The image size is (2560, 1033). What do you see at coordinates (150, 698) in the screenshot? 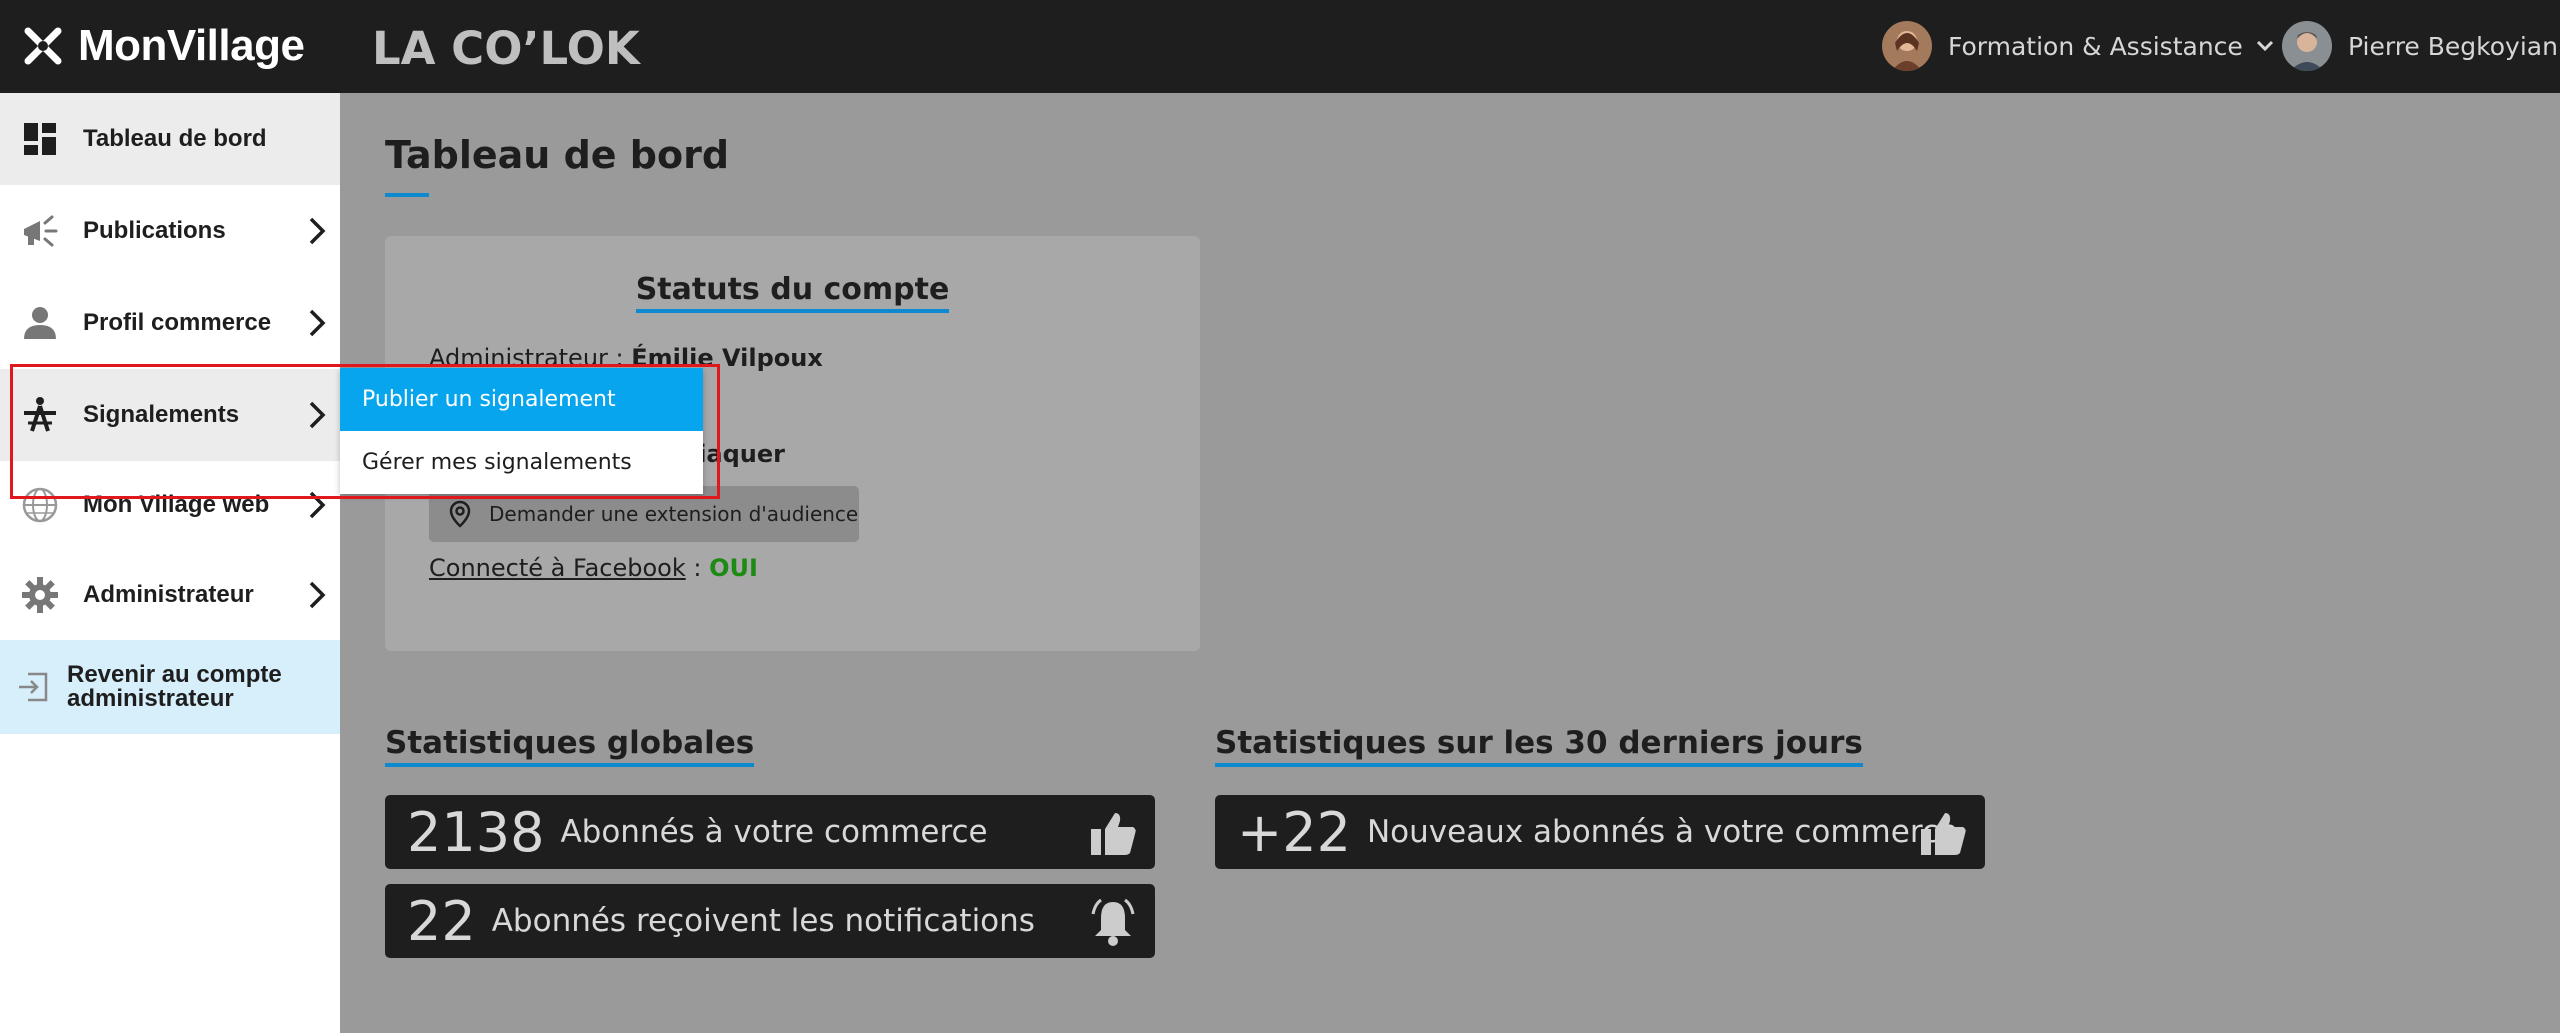
I see `back-label-line2: administrateur` at bounding box center [150, 698].